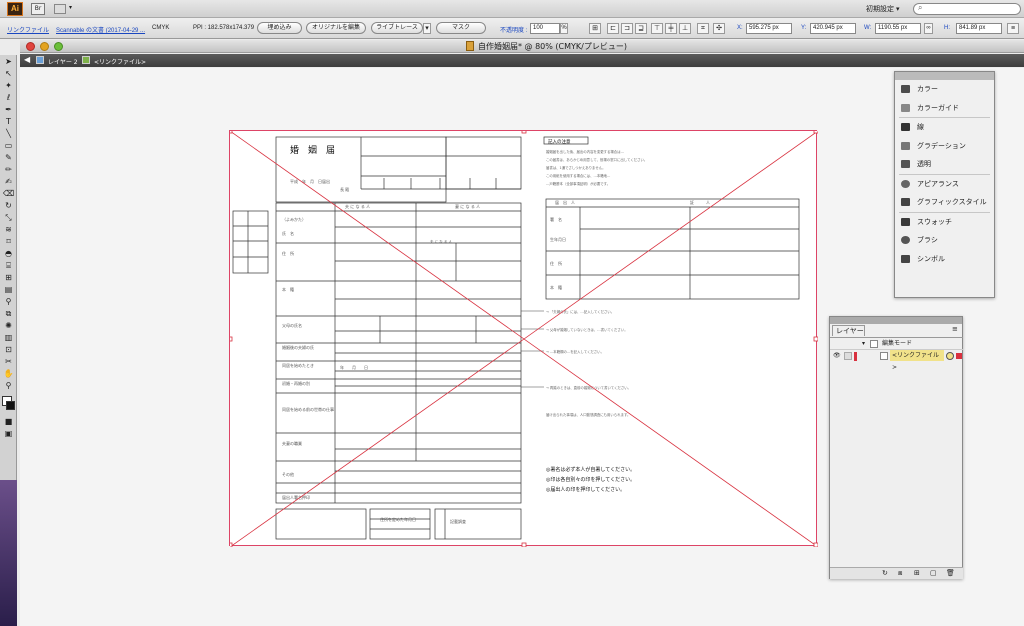 This screenshot has height=626, width=1024. I want to click on opacity-unit: %, so click(564, 28).